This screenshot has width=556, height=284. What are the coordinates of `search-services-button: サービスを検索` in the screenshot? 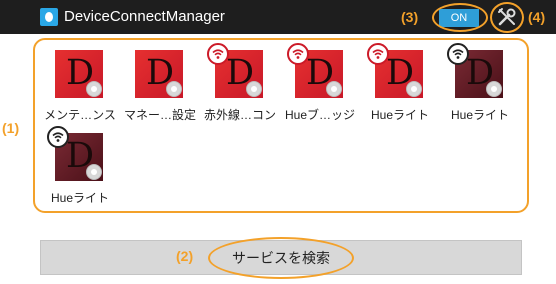 It's located at (281, 257).